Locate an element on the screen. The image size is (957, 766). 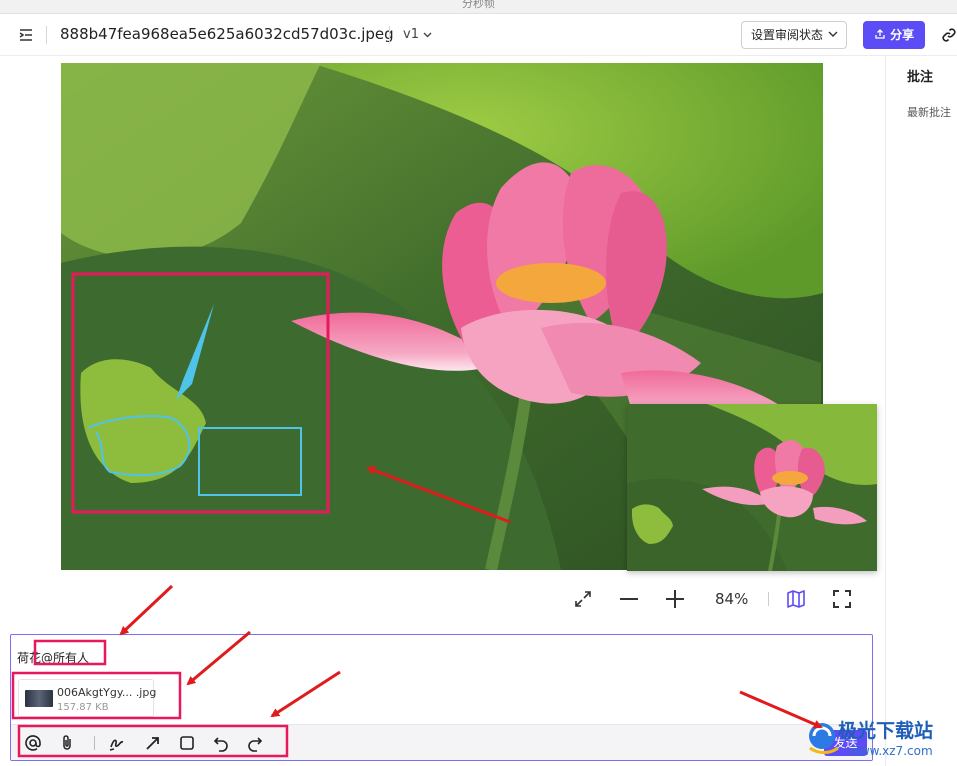
watermark-text: 极光下载站 is located at coordinates (886, 731).